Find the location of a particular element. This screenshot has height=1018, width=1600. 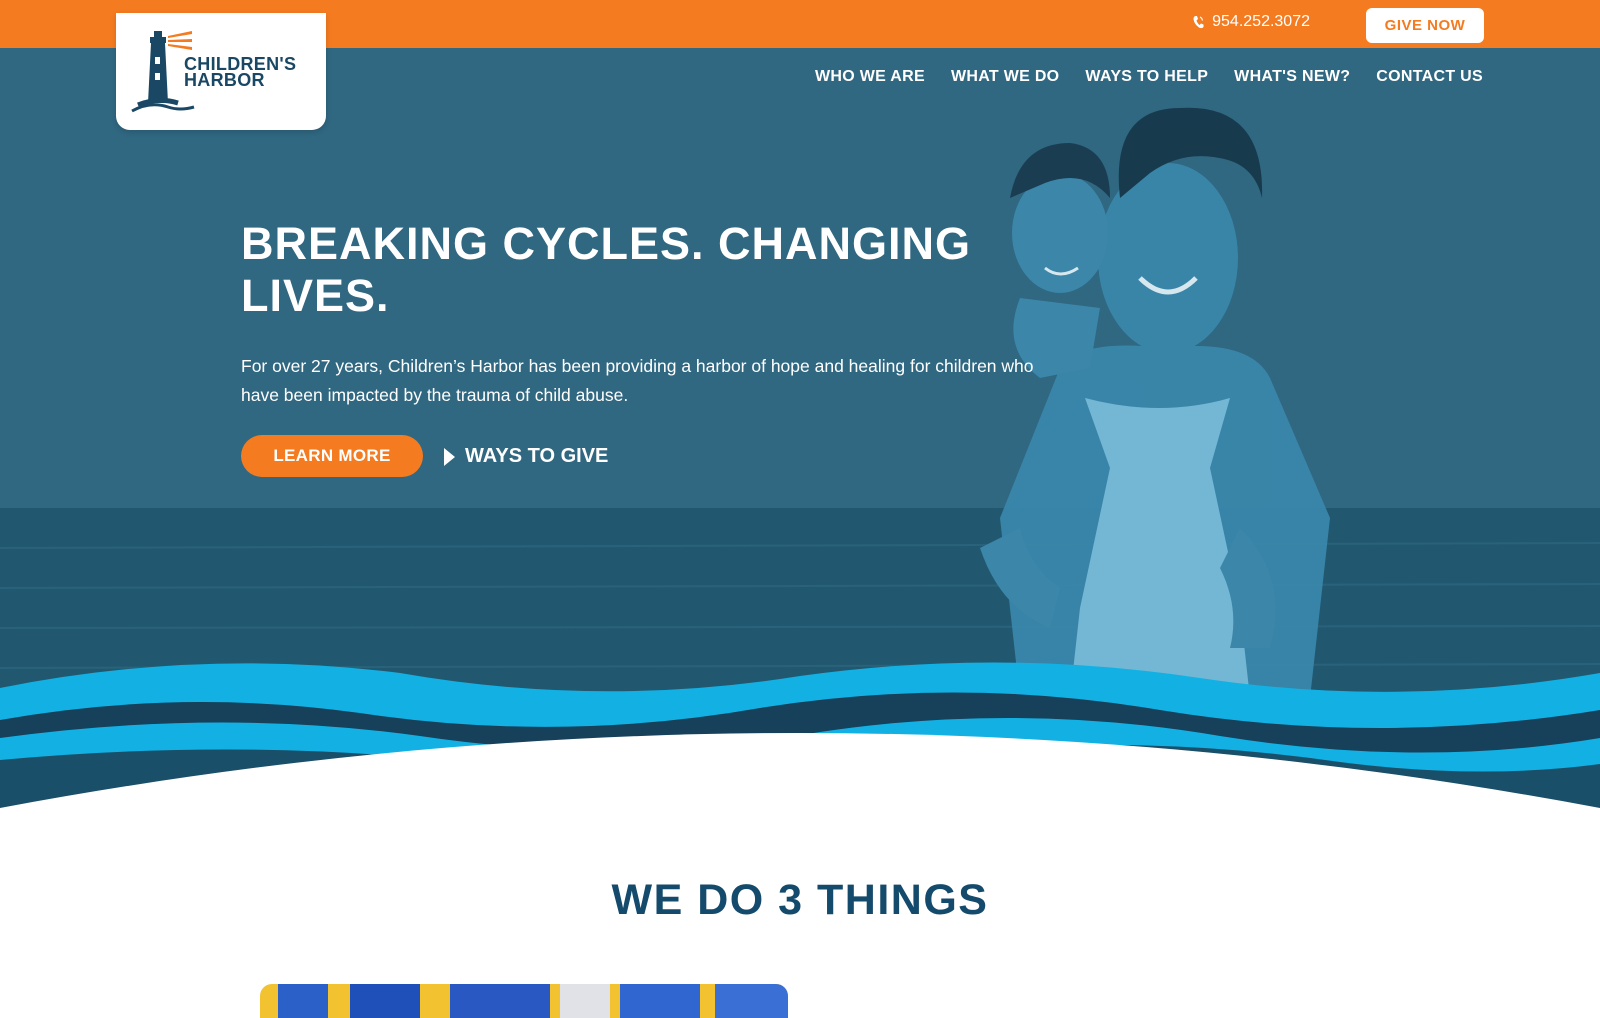

logo-text: CHILDREN'S HARBOR is located at coordinates (240, 72).